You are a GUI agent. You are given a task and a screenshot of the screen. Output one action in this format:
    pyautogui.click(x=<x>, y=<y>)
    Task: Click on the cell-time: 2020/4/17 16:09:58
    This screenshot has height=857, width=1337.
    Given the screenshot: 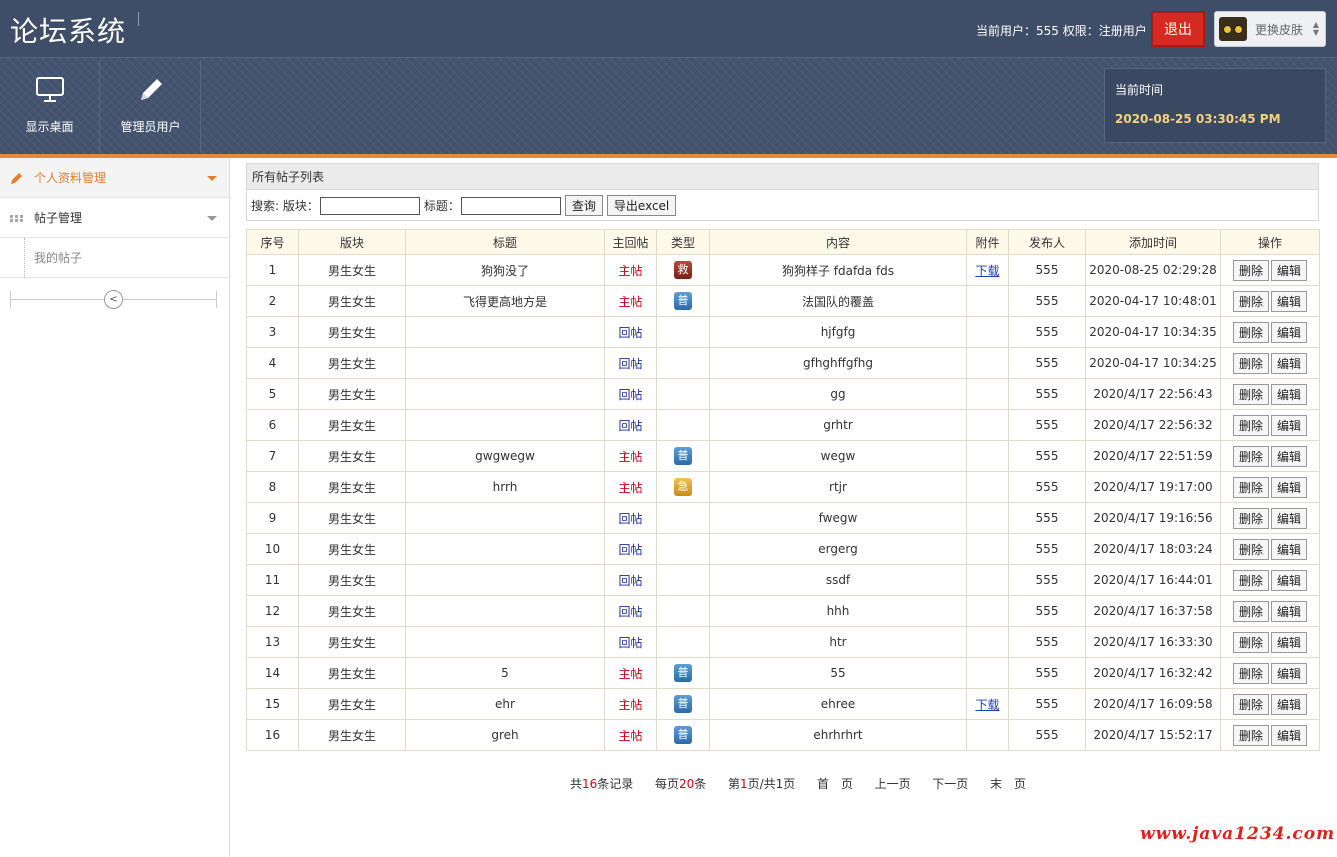 What is the action you would take?
    pyautogui.click(x=1153, y=704)
    